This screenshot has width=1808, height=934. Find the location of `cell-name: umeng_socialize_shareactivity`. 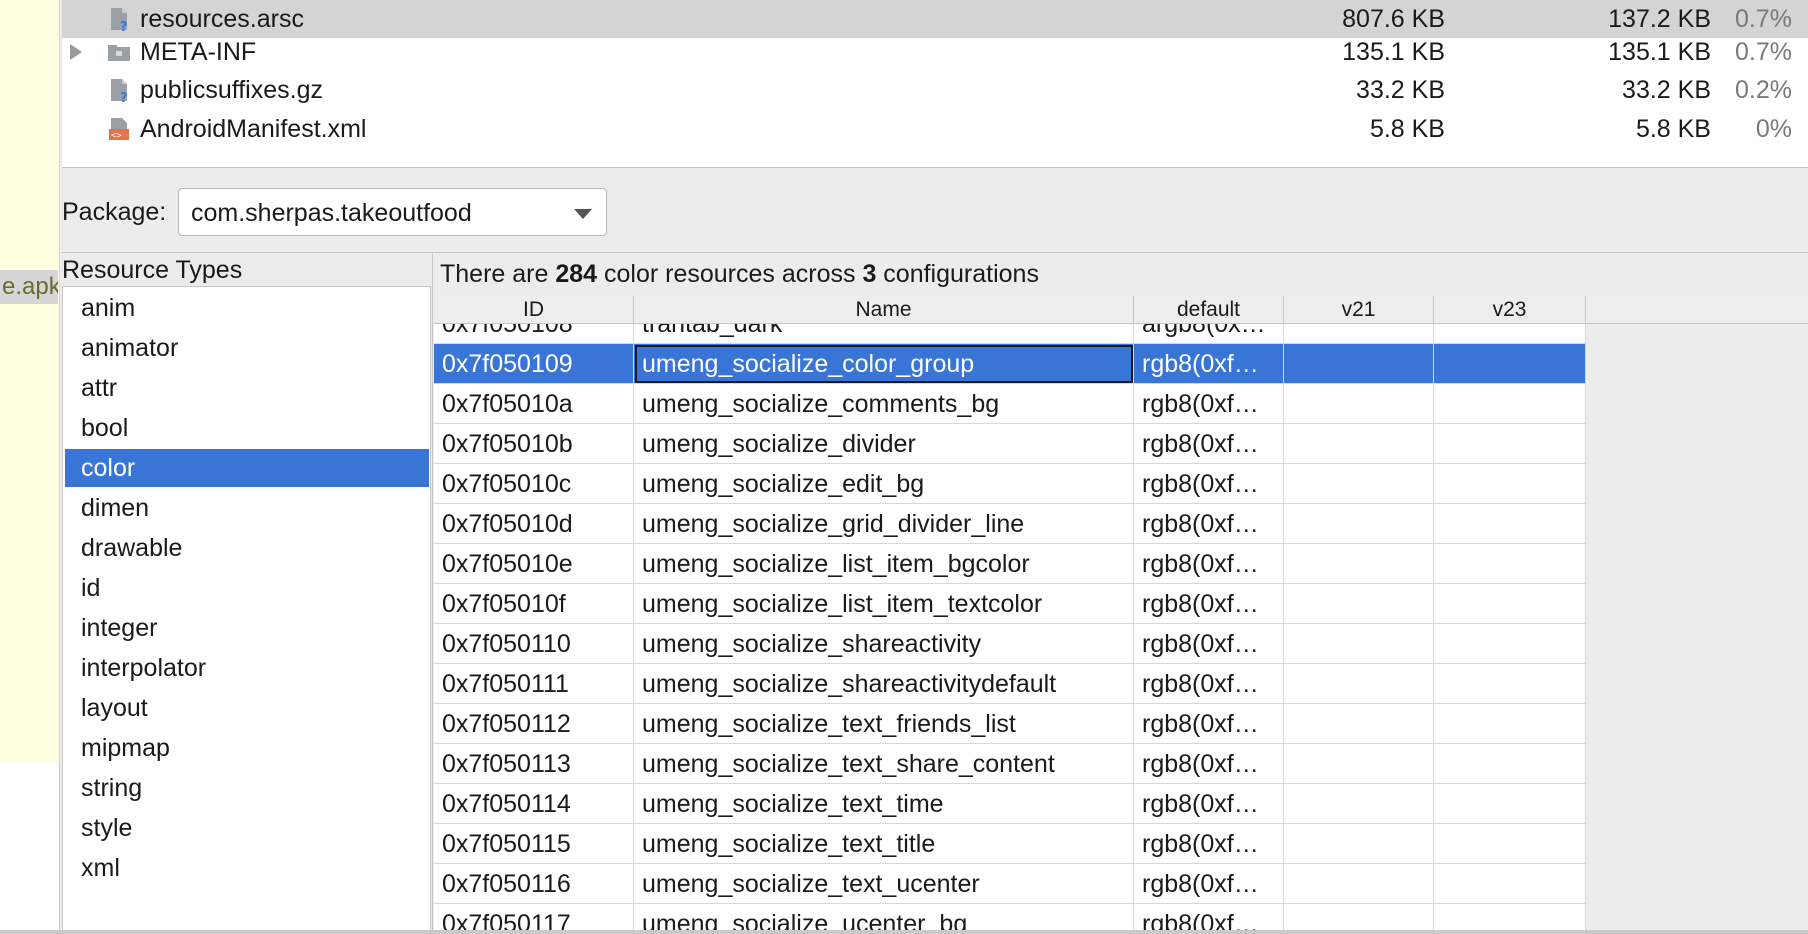

cell-name: umeng_socialize_shareactivity is located at coordinates (884, 644).